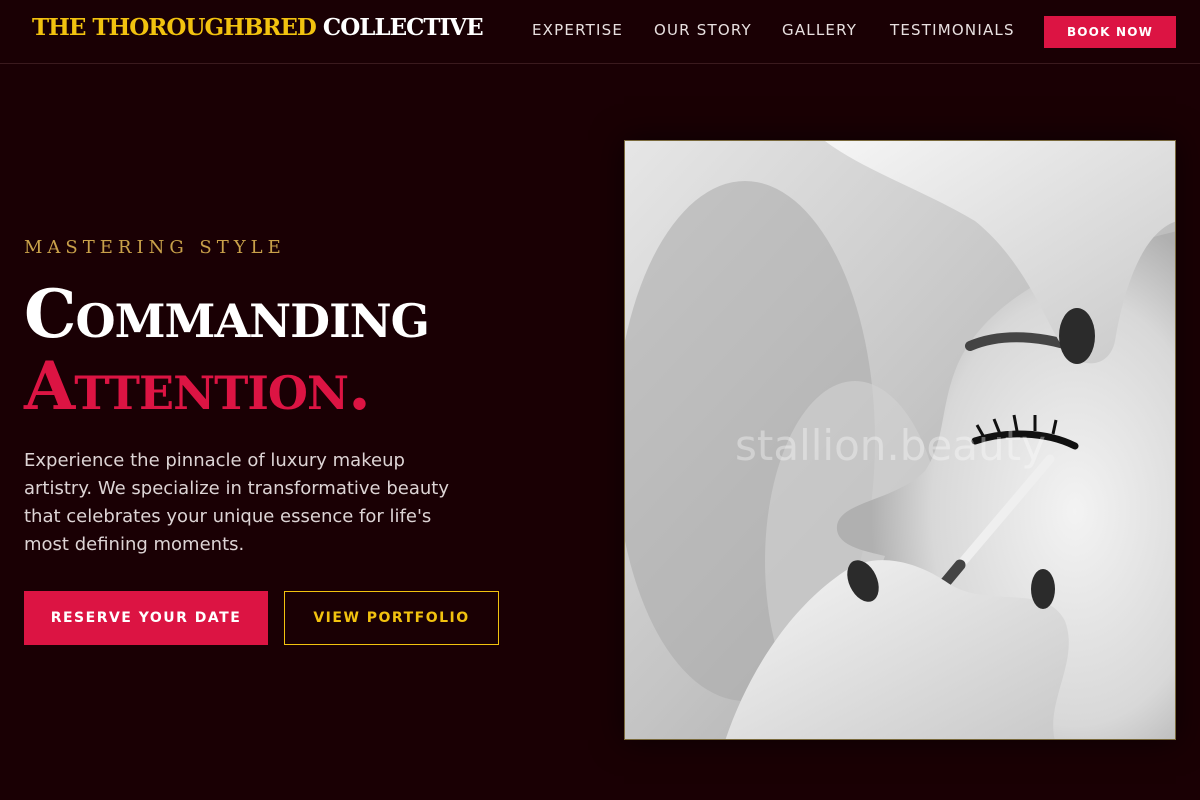 The height and width of the screenshot is (800, 1200). I want to click on hero-headline-line1: Commanding, so click(227, 314).